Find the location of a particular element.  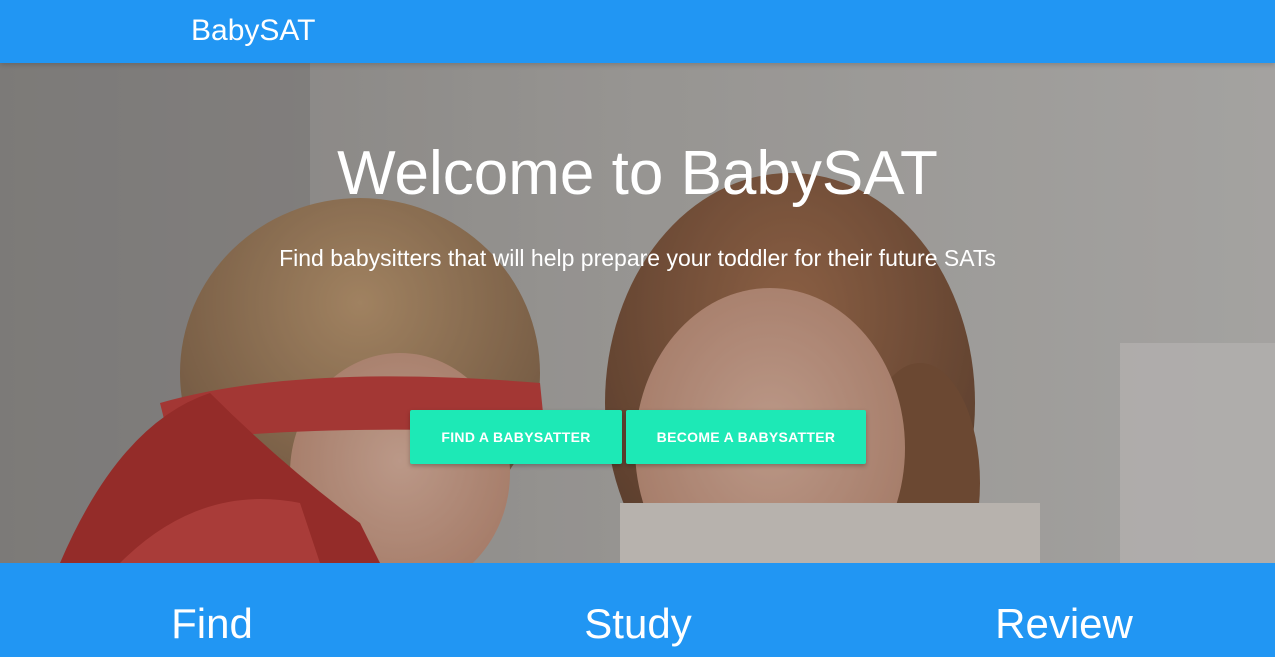

features-section: Find Study Review is located at coordinates (637, 610).